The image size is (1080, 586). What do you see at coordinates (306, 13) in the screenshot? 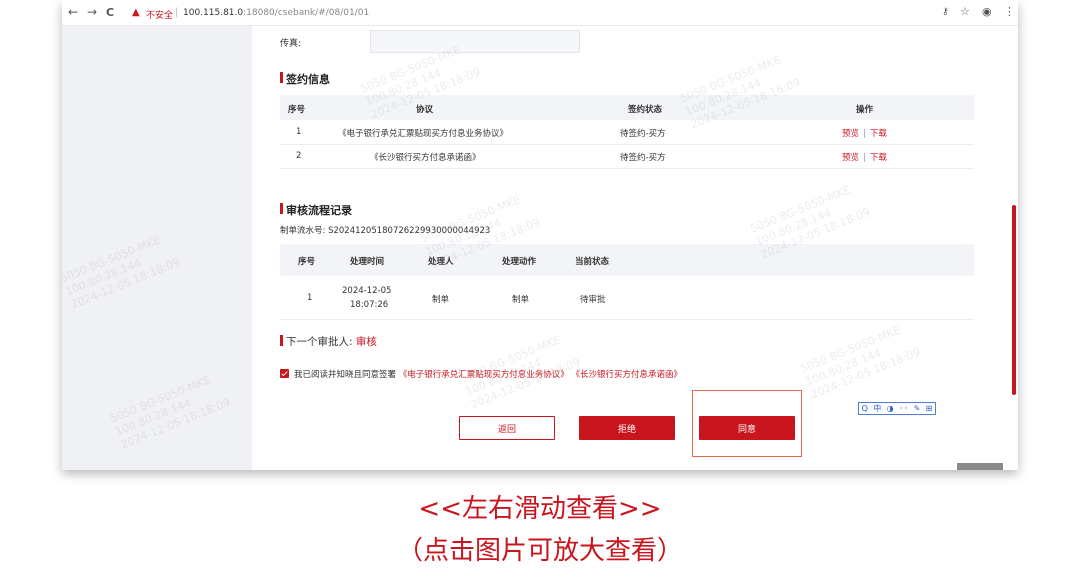
I see `url-path: :18080/csebank/#/08/01/01` at bounding box center [306, 13].